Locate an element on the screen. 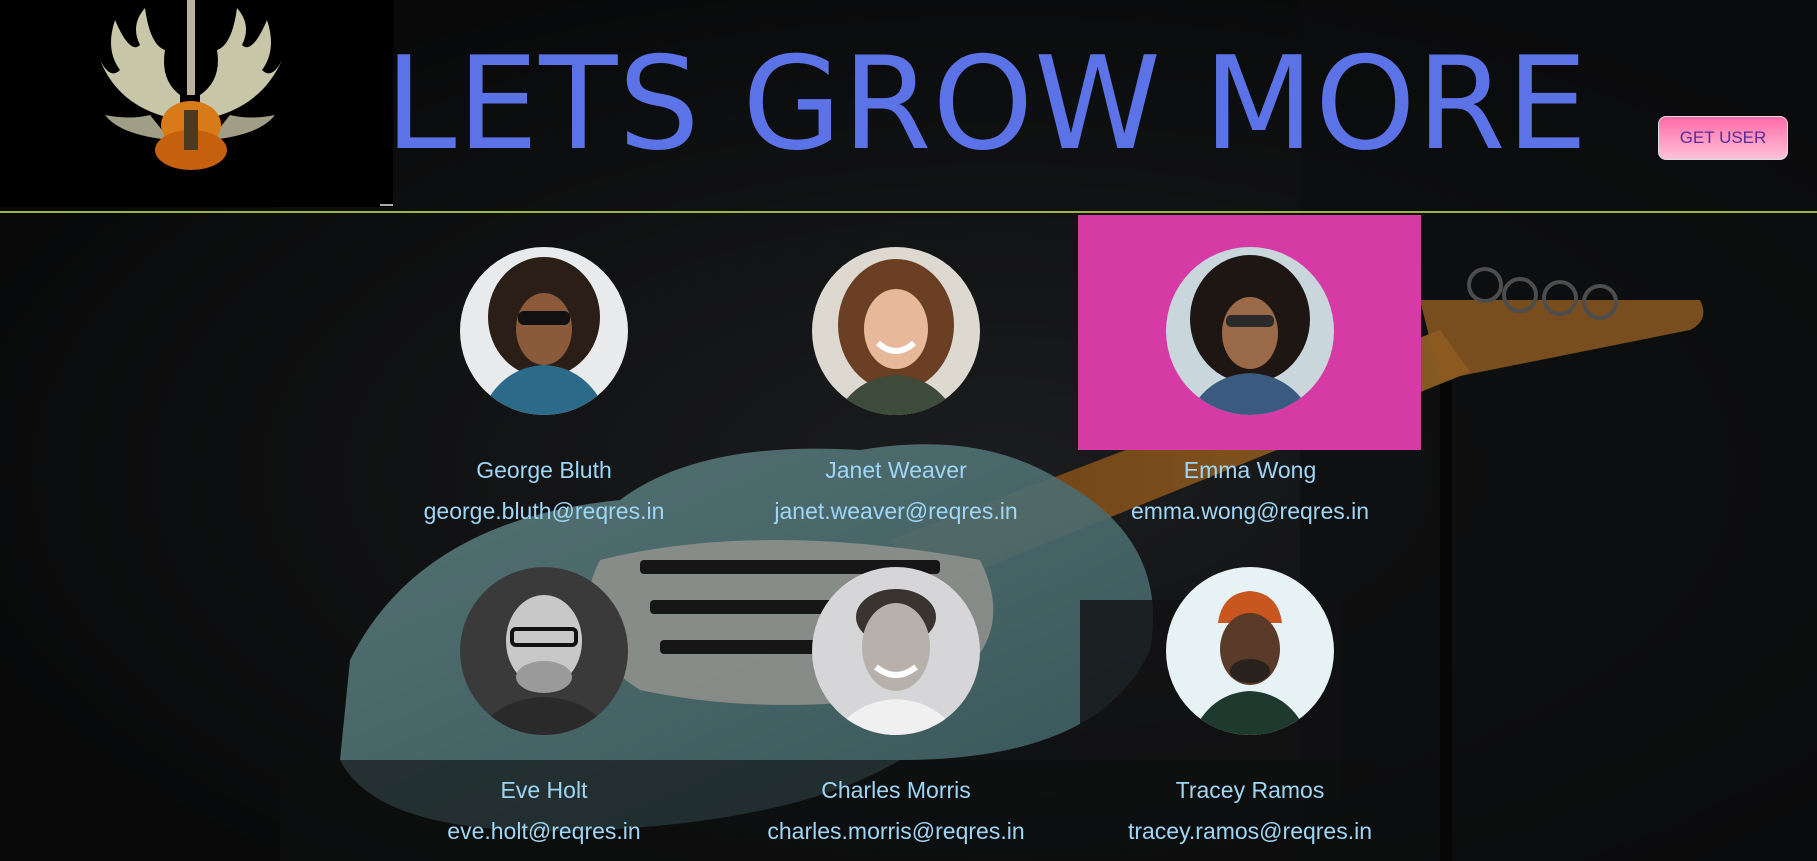 The image size is (1817, 861). user-name: Tracey Ramos is located at coordinates (1250, 790).